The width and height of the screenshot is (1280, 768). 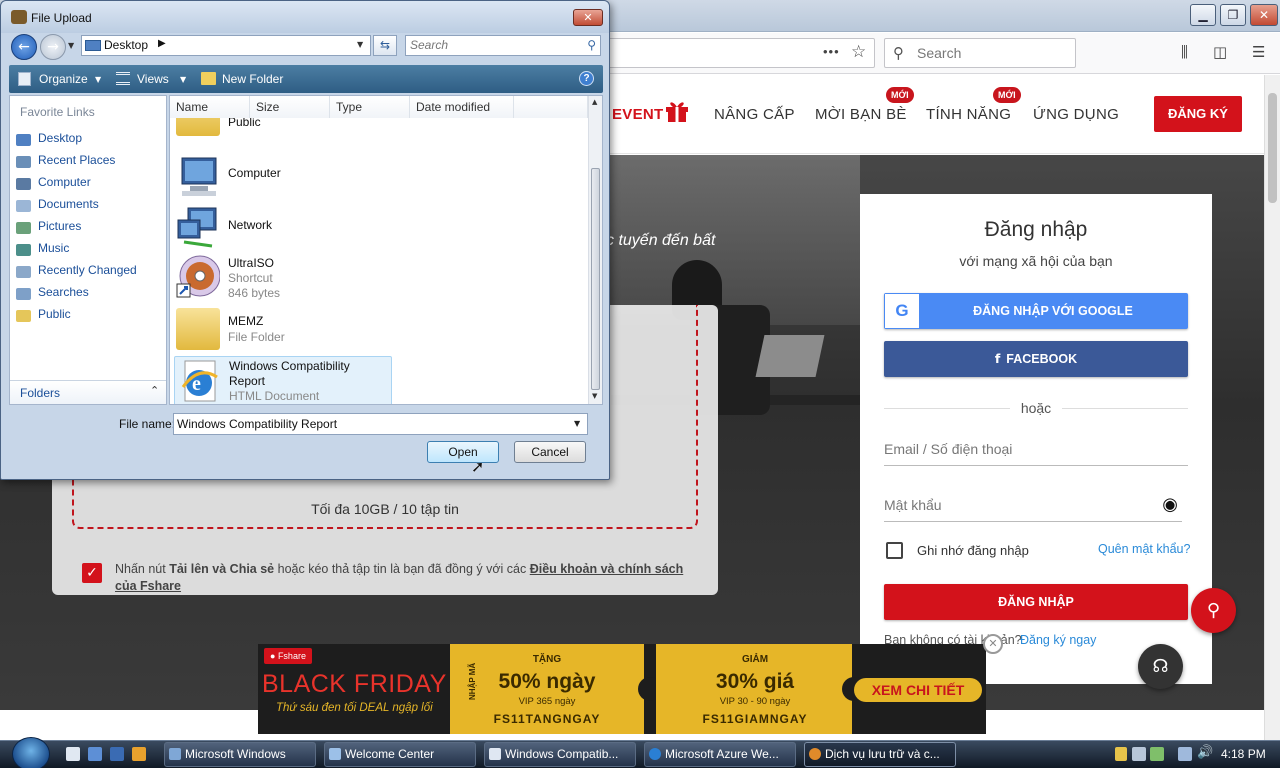 What do you see at coordinates (586, 78) in the screenshot?
I see `help-icon: ?` at bounding box center [586, 78].